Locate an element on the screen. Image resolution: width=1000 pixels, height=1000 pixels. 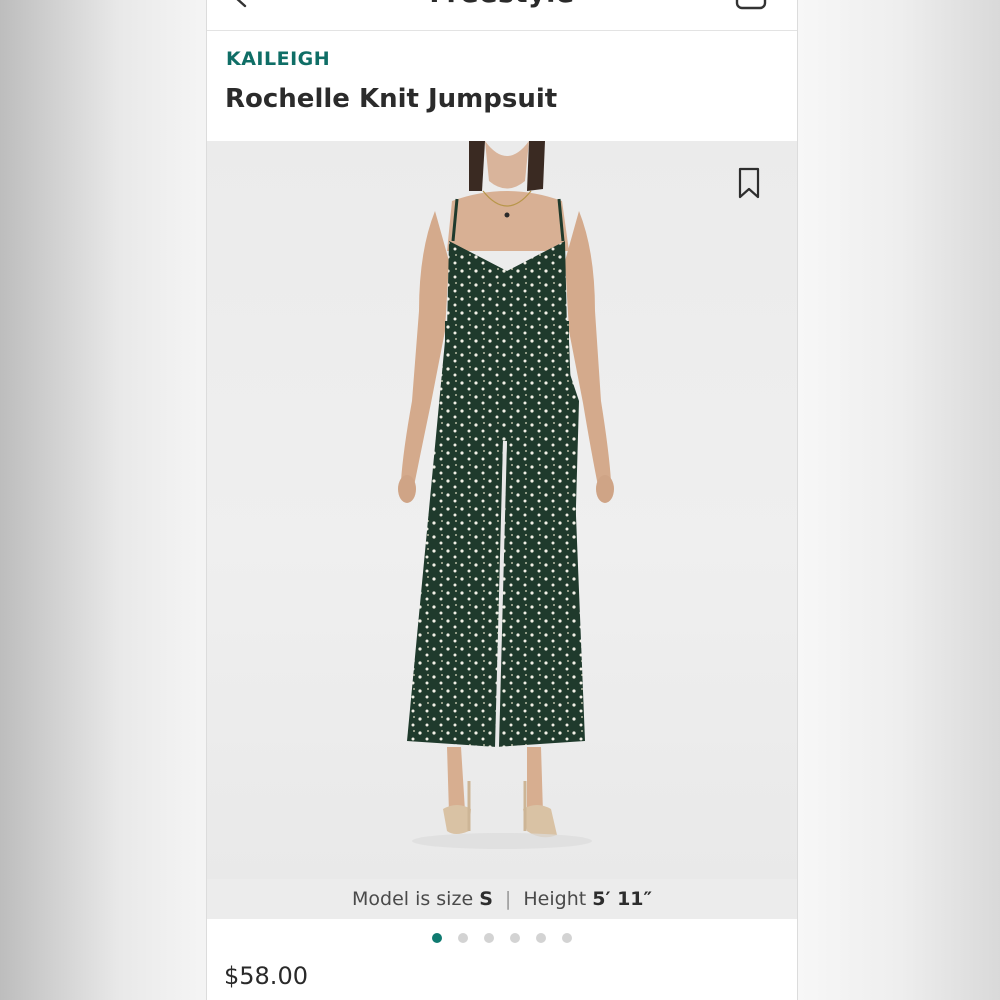
product-price: $58.00 is located at coordinates (266, 976).